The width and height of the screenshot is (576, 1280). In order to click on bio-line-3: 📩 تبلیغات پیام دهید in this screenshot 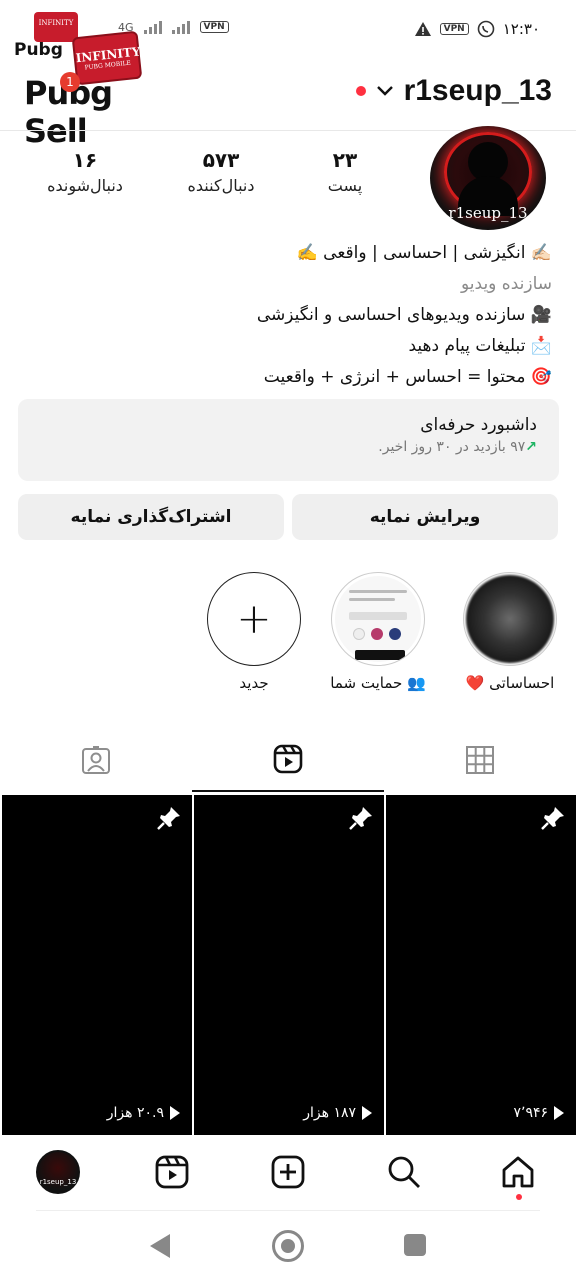, I will do `click(480, 346)`.